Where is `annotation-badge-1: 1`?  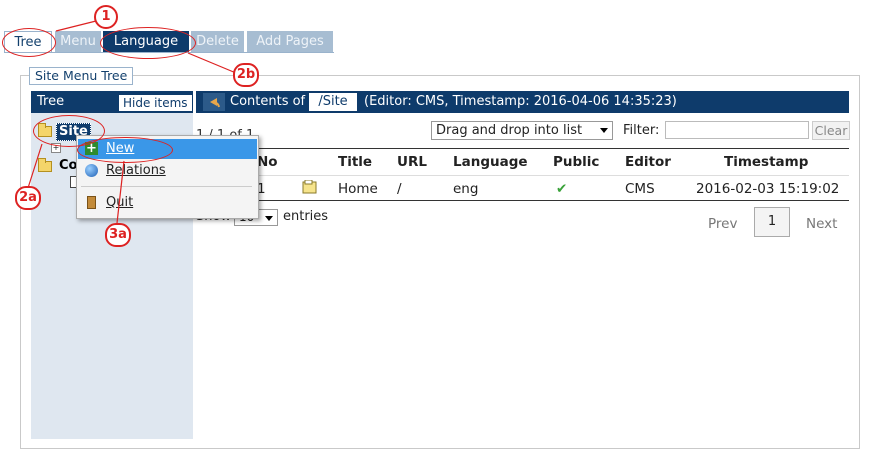 annotation-badge-1: 1 is located at coordinates (106, 17).